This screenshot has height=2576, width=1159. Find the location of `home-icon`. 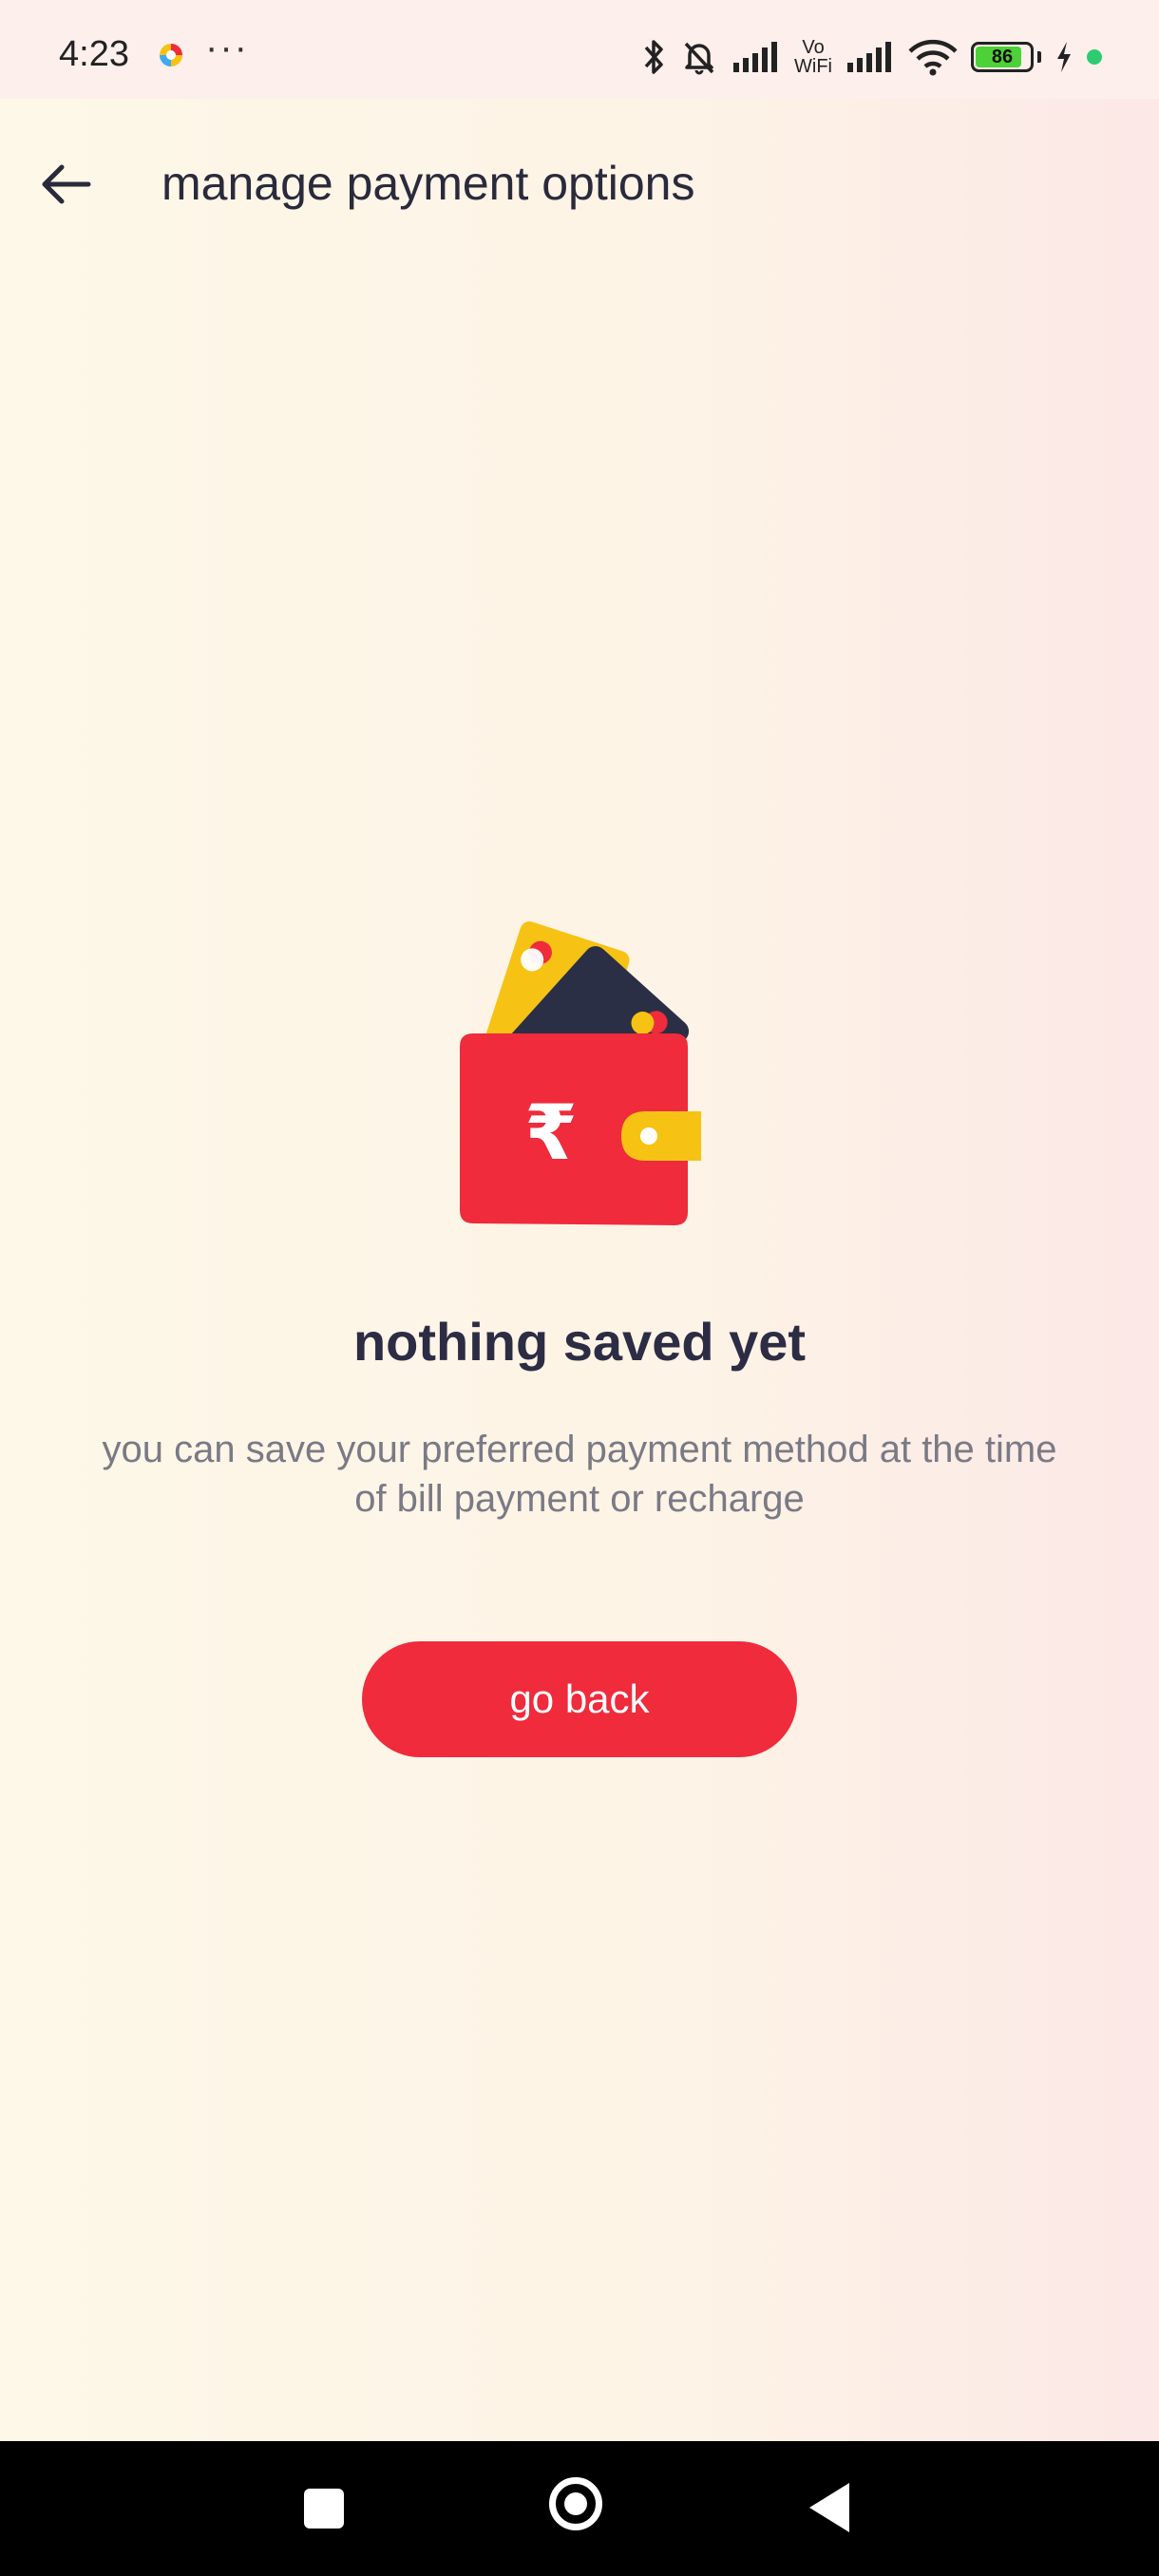

home-icon is located at coordinates (575, 2503).